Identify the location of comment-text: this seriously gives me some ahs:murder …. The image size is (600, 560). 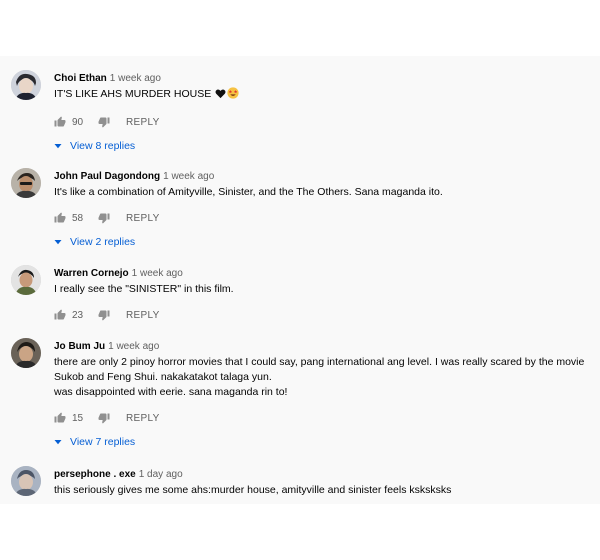
(253, 490).